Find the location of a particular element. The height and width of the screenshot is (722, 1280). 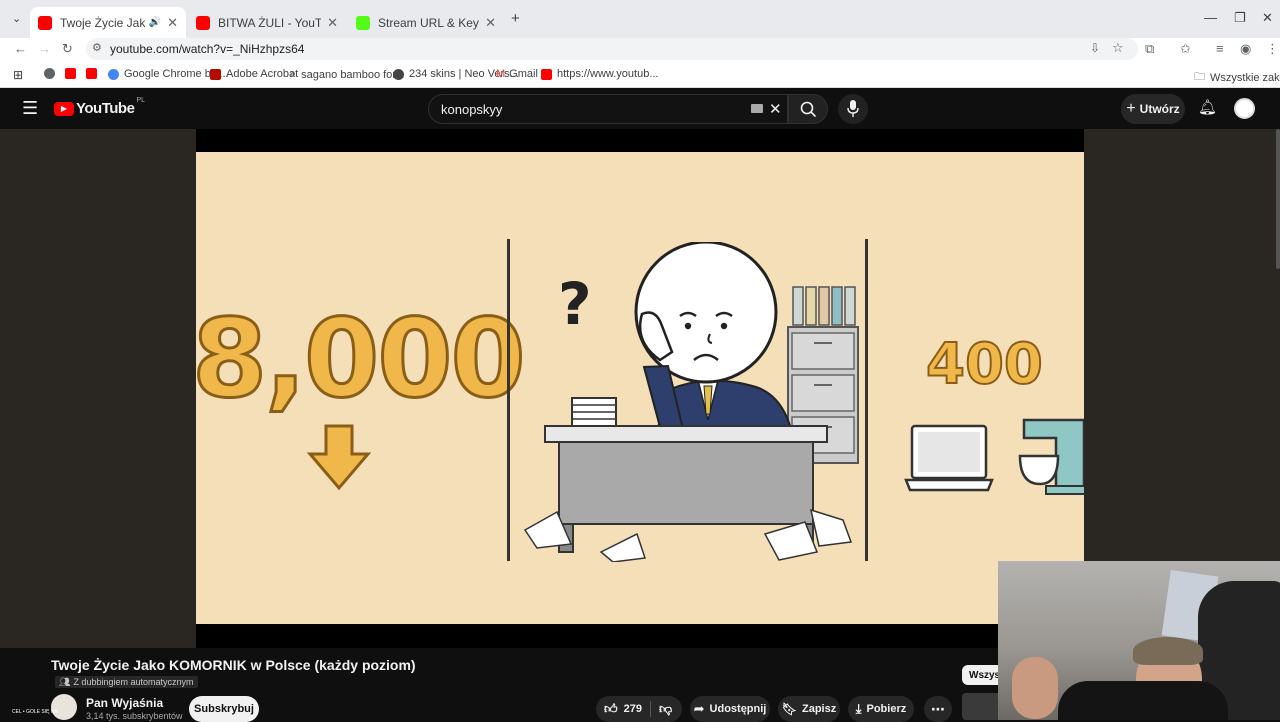

like-icon: 👍︎ is located at coordinates (611, 709).